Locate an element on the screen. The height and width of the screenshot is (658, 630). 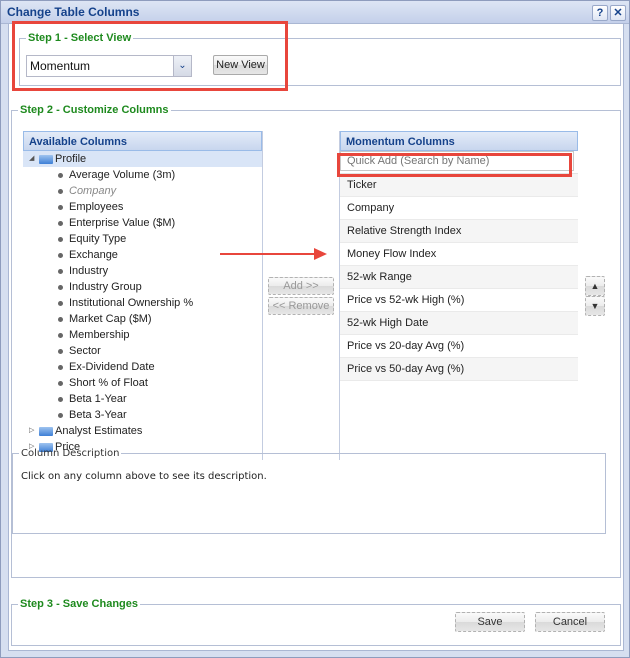
step2-legend: Step 2 - Customize Columns is located at coordinates (94, 110).